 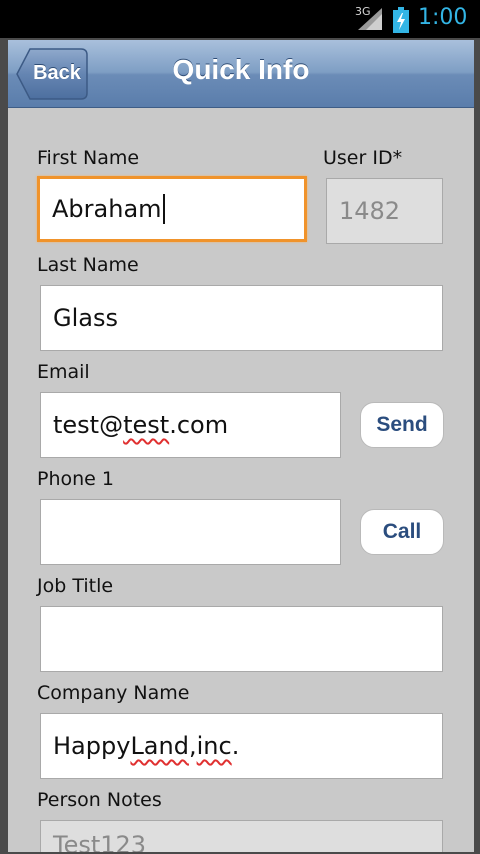 What do you see at coordinates (402, 425) in the screenshot?
I see `send-button: Send` at bounding box center [402, 425].